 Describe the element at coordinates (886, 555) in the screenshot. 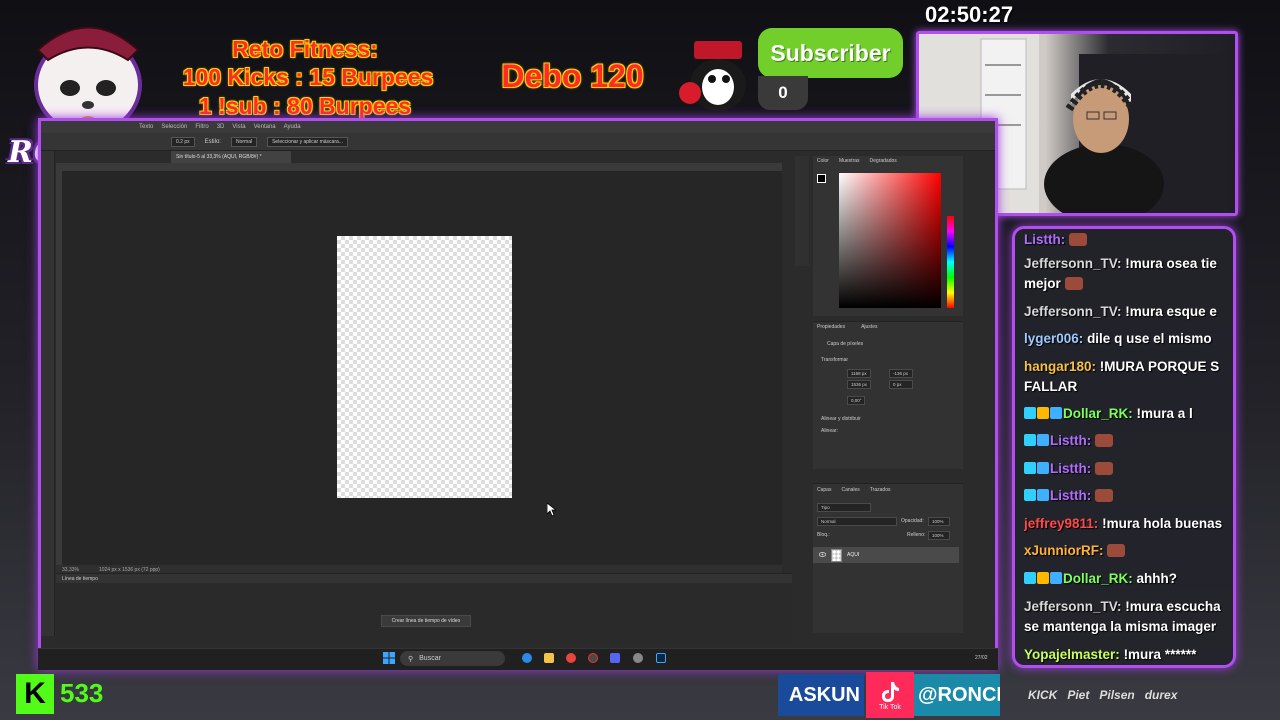

I see `layer-row: AQUI` at that location.